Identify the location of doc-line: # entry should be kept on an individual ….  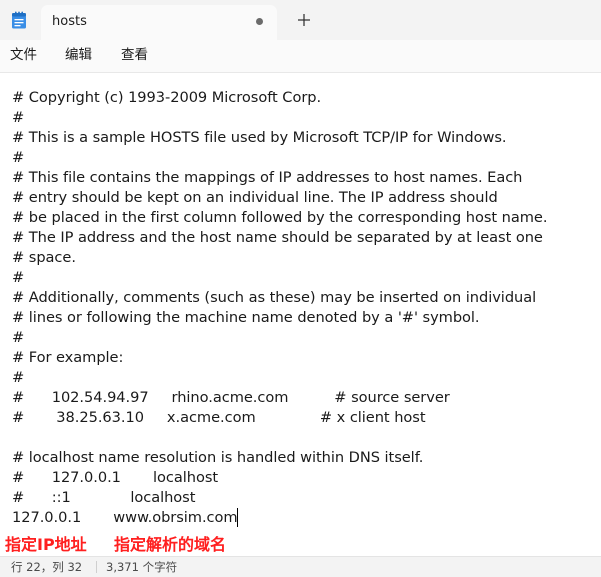
(255, 197).